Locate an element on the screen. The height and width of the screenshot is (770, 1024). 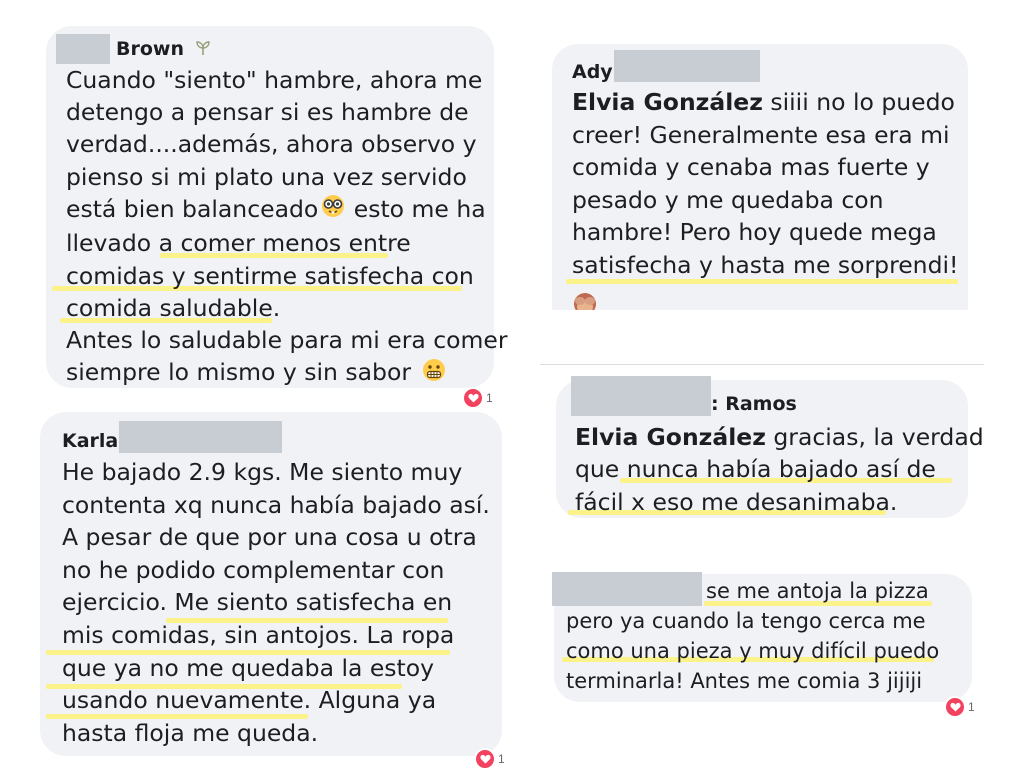
comment-line-text: siiii no lo puedo is located at coordinates (858, 102).